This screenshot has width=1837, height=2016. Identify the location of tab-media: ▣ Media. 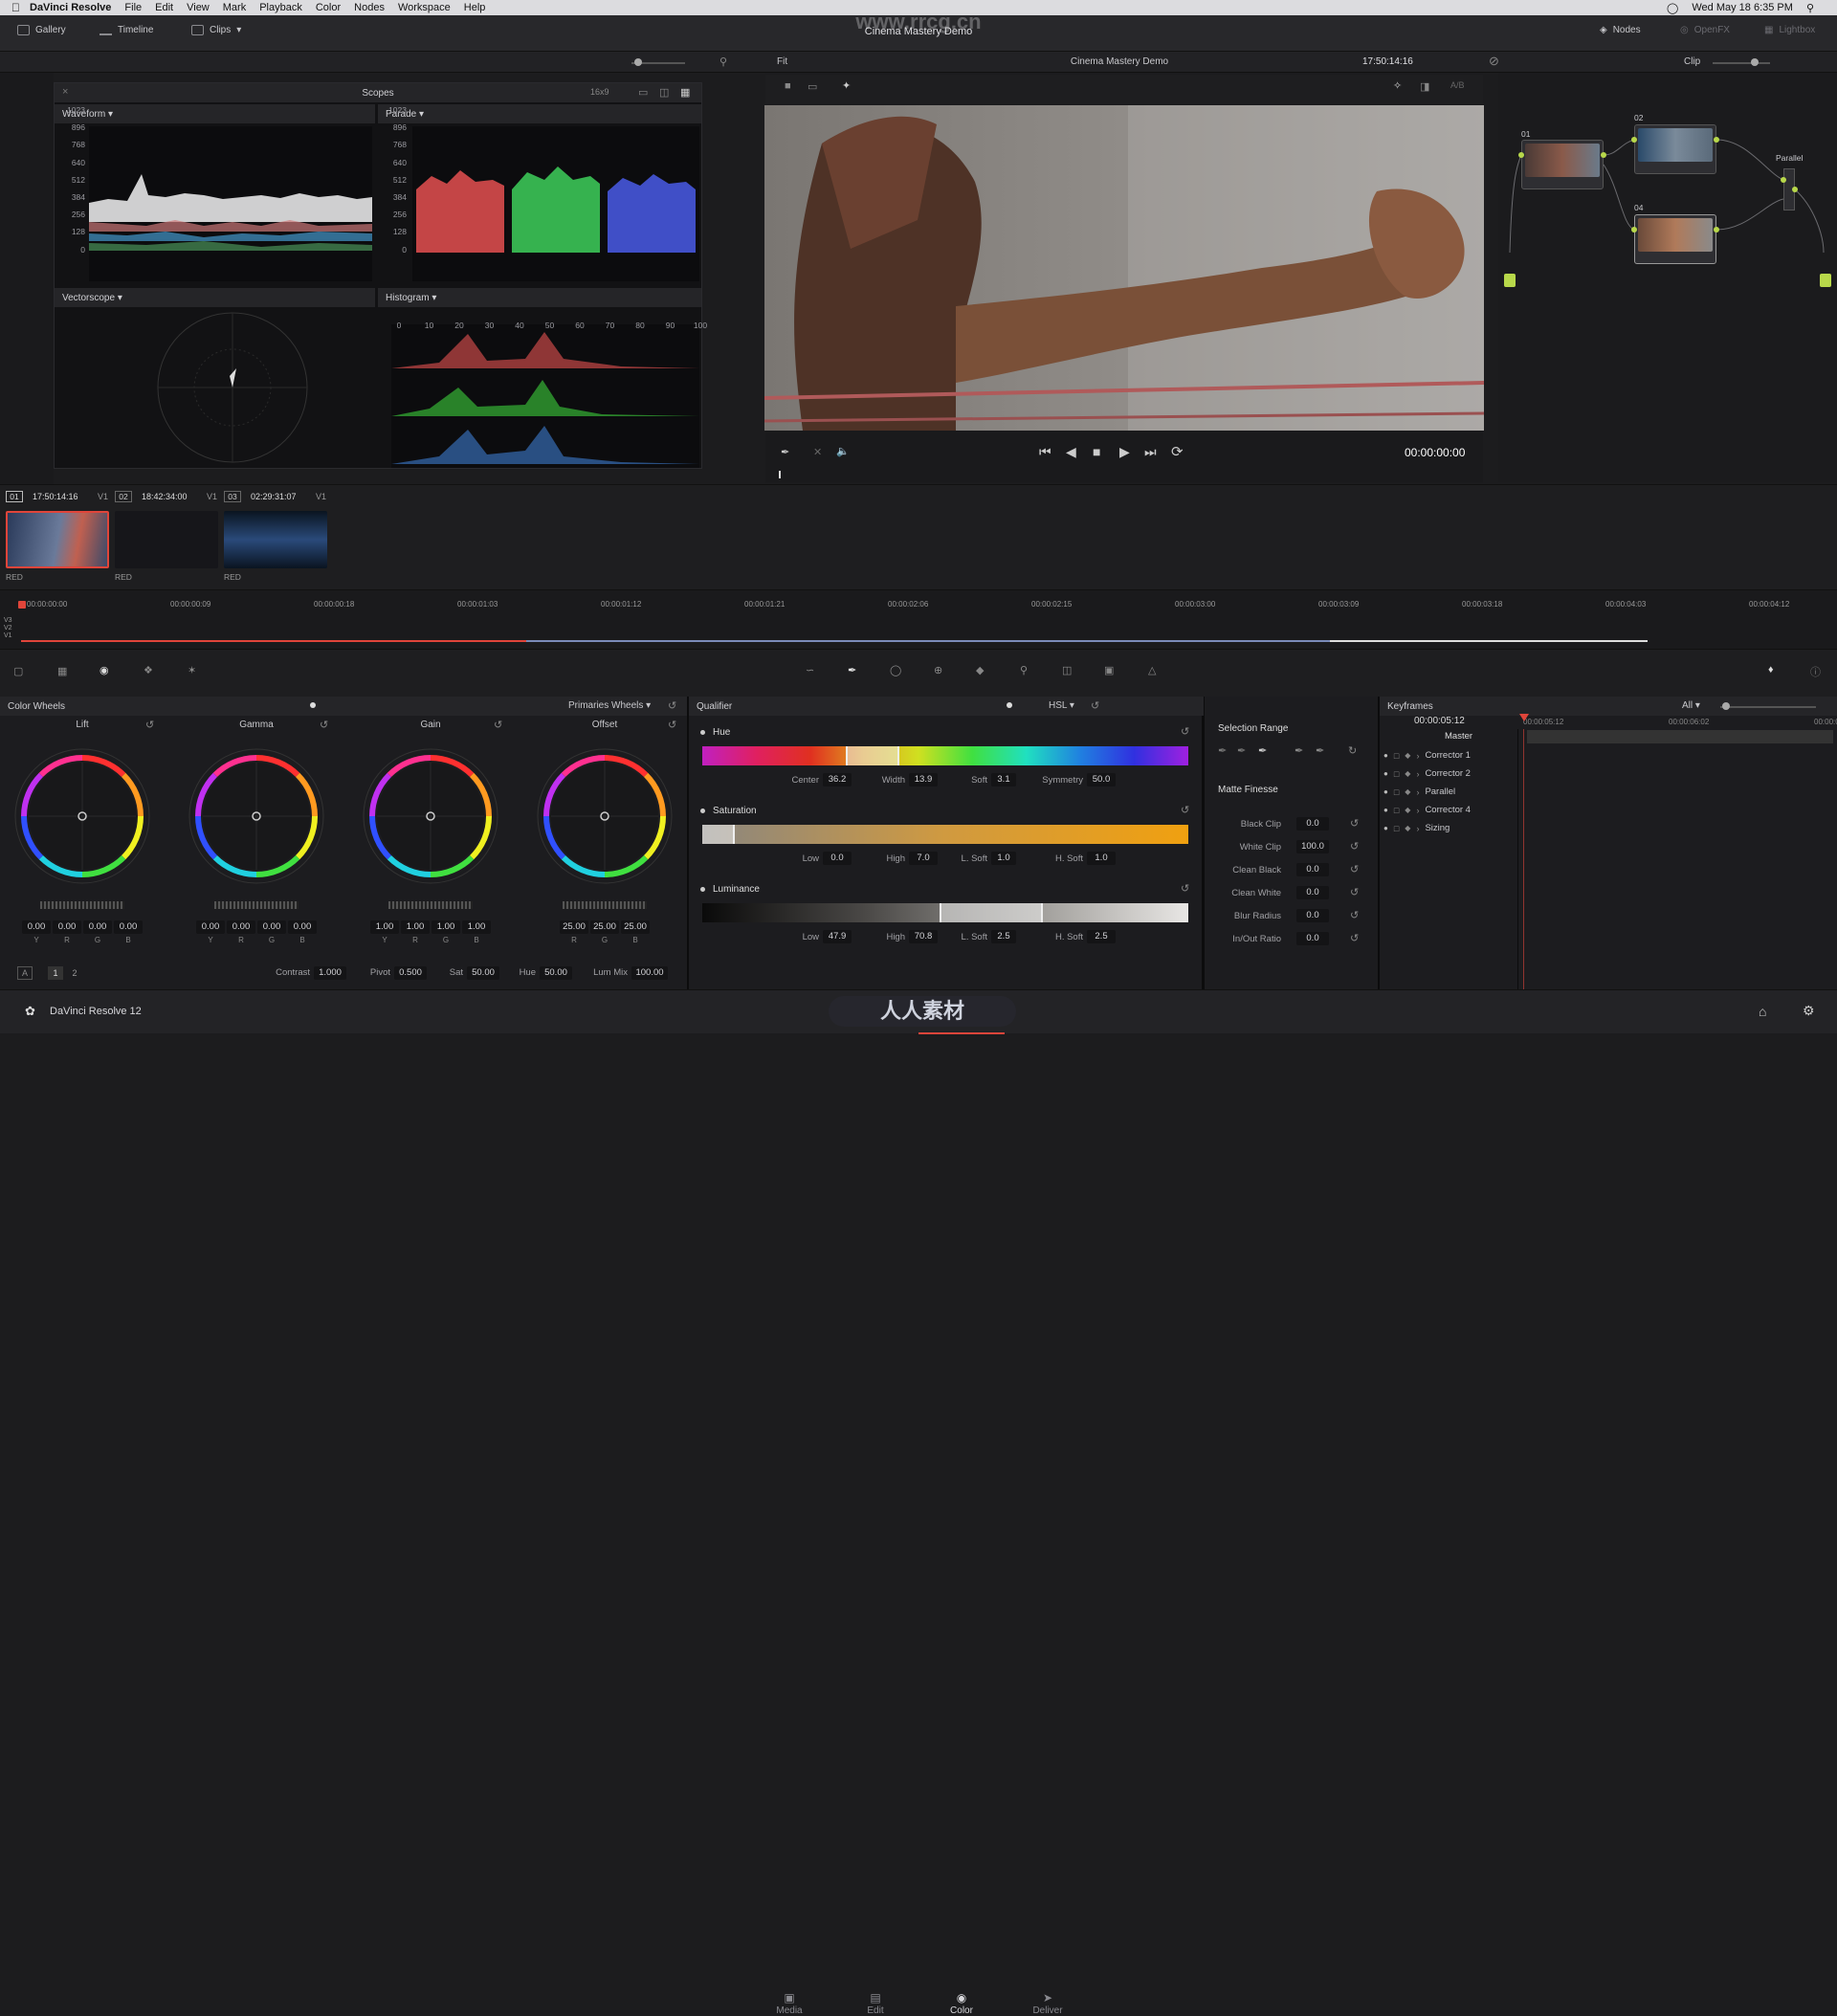
(789, 2003).